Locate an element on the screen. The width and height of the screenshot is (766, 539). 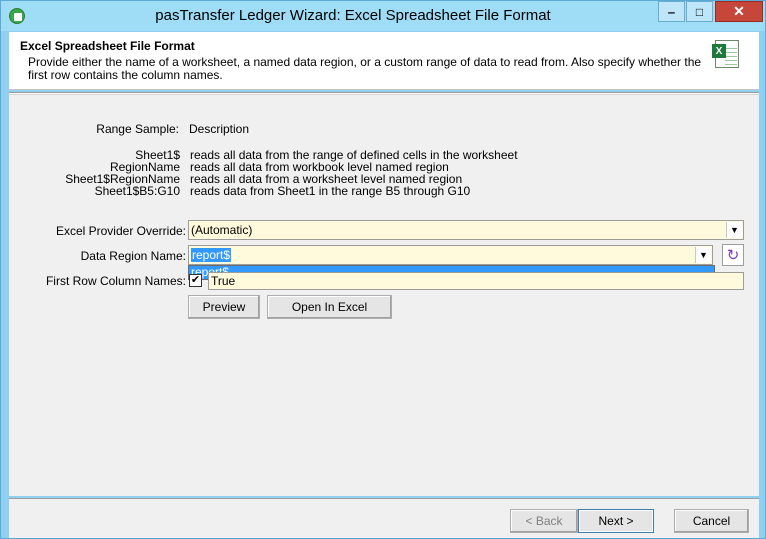
minimize-button: ‒ is located at coordinates (671, 11).